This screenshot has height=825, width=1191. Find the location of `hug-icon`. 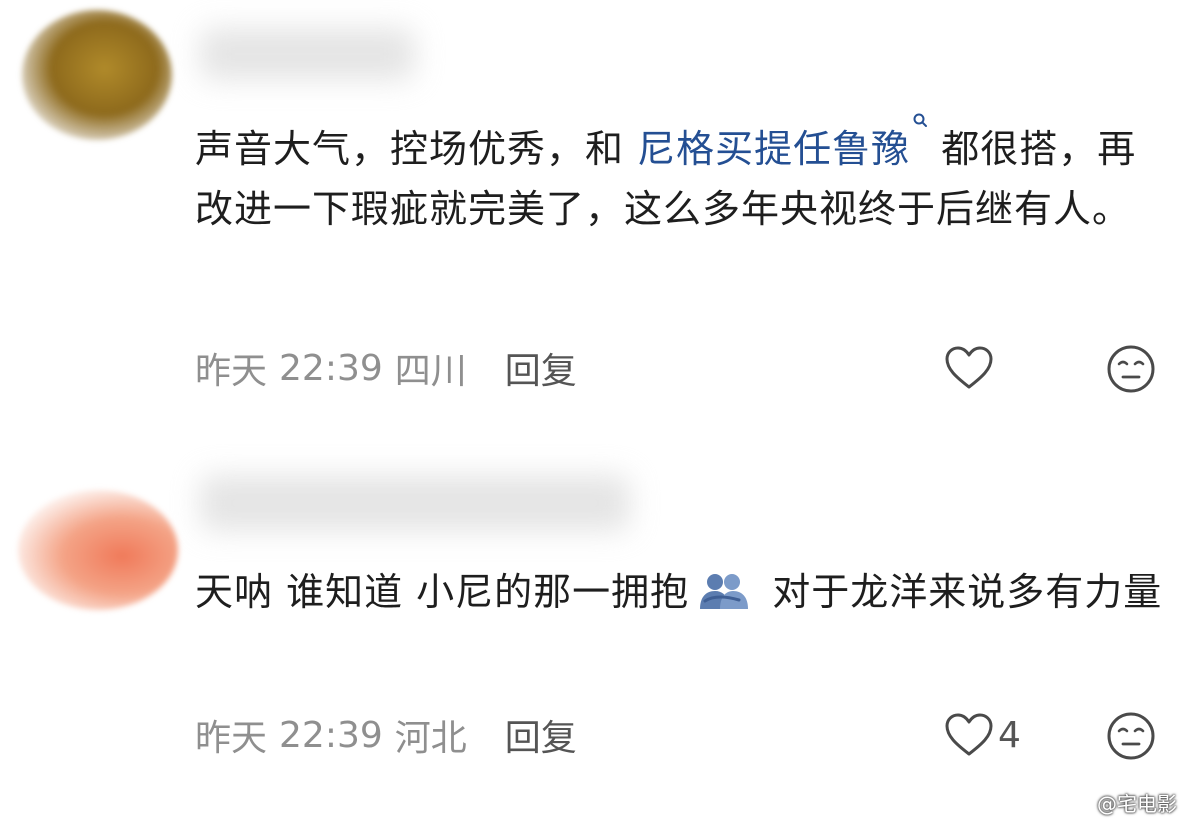

hug-icon is located at coordinates (724, 591).